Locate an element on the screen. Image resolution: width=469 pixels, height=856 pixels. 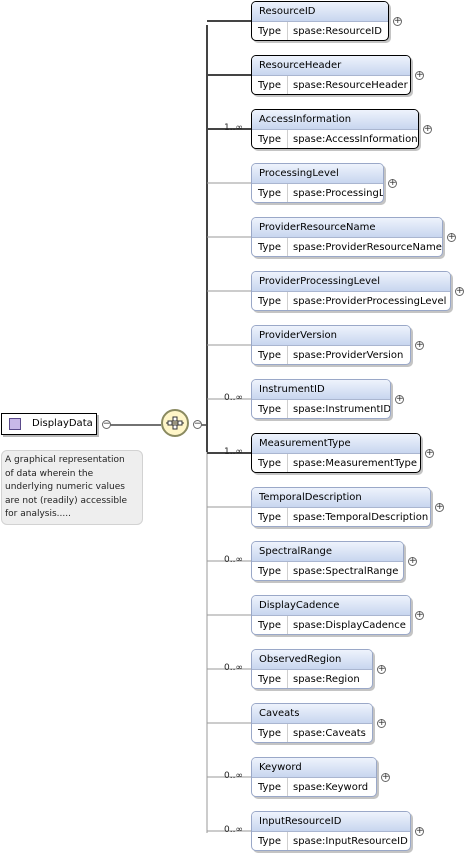
type-row: Type spase:DisplayCadence is located at coordinates (331, 625).